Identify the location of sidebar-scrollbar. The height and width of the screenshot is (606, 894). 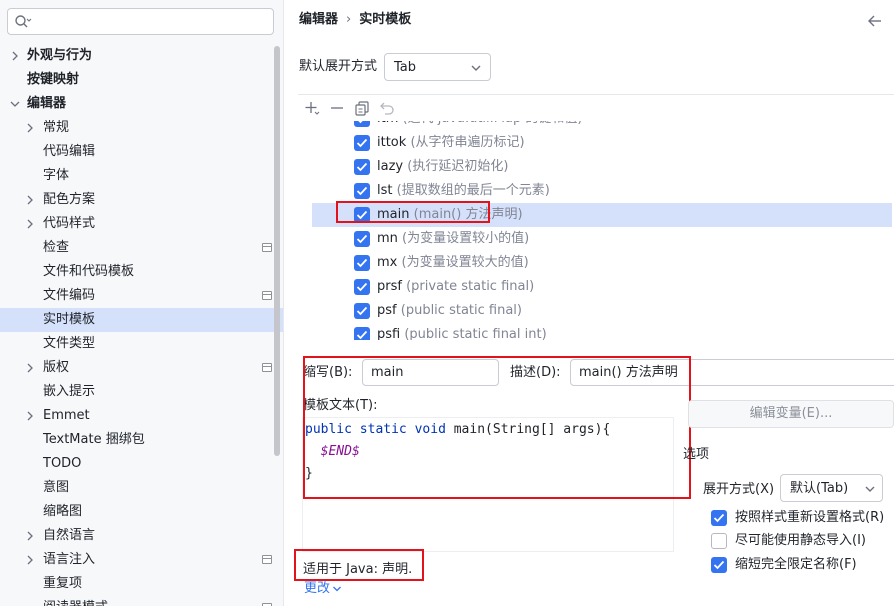
(277, 251).